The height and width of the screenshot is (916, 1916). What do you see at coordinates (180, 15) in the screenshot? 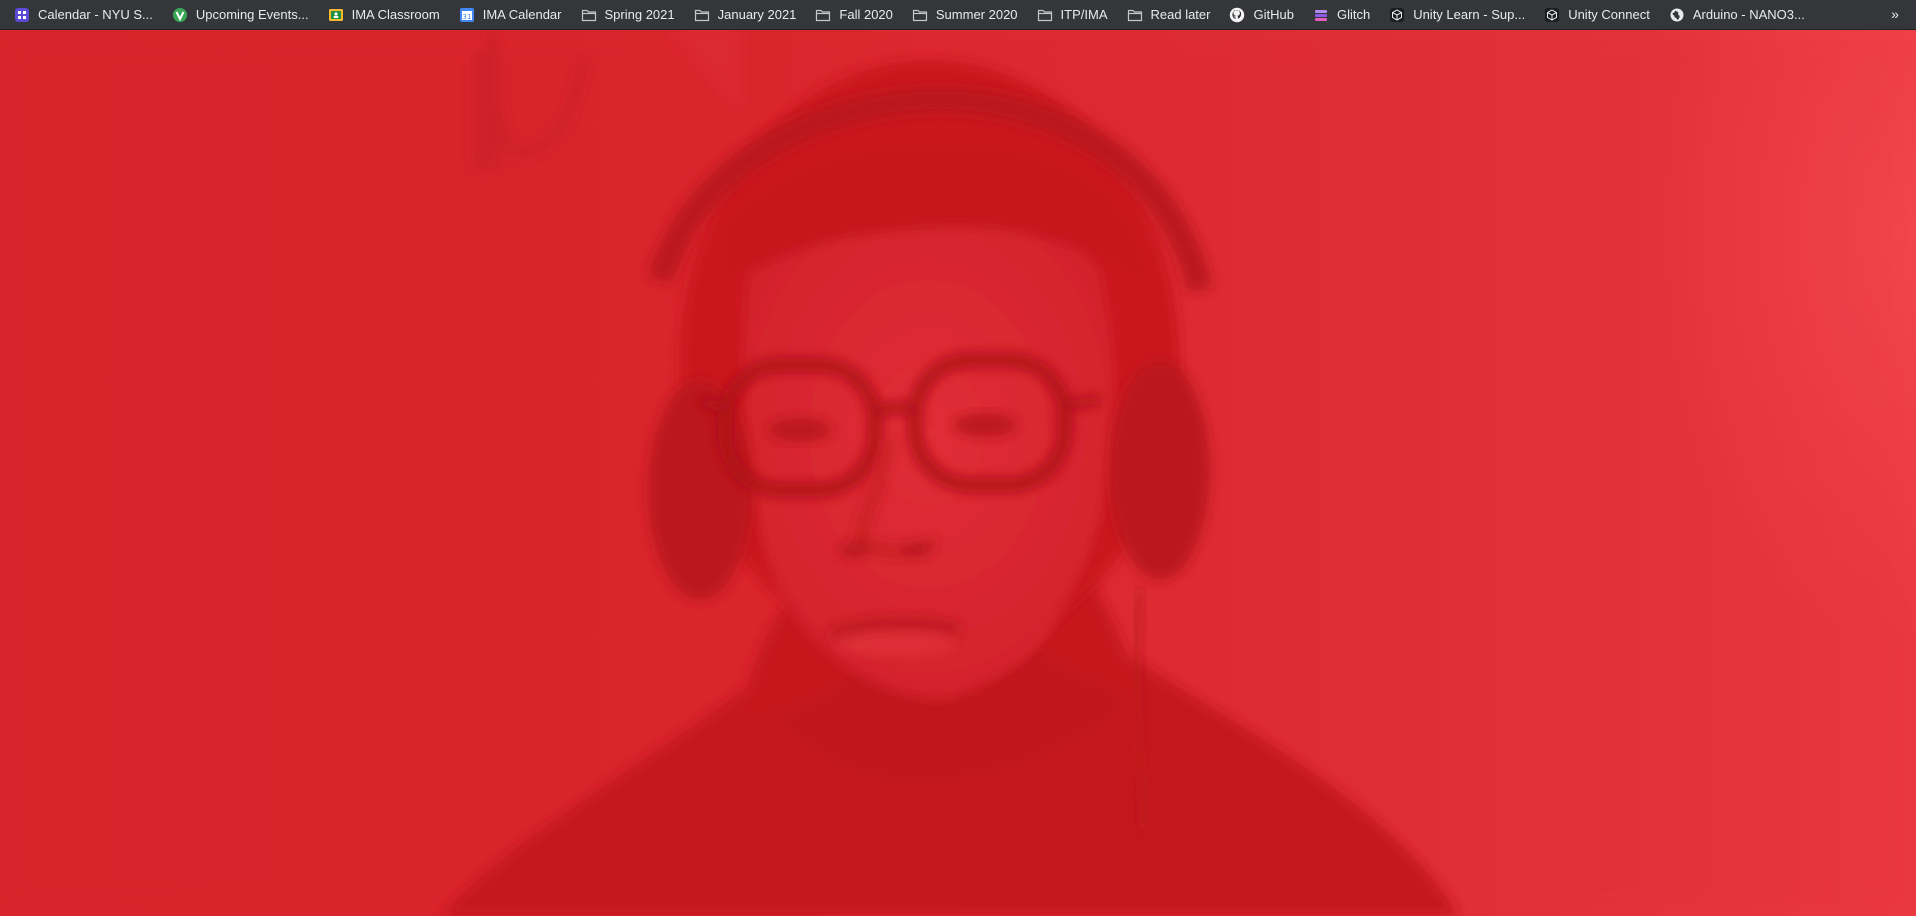
I see `events-app-icon` at bounding box center [180, 15].